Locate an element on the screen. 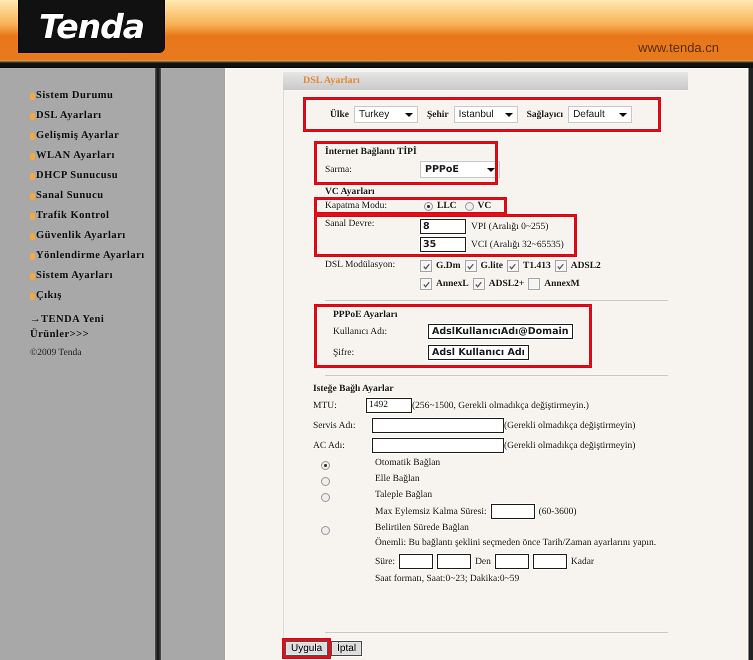 The width and height of the screenshot is (753, 660). input-field: 8 is located at coordinates (443, 226).